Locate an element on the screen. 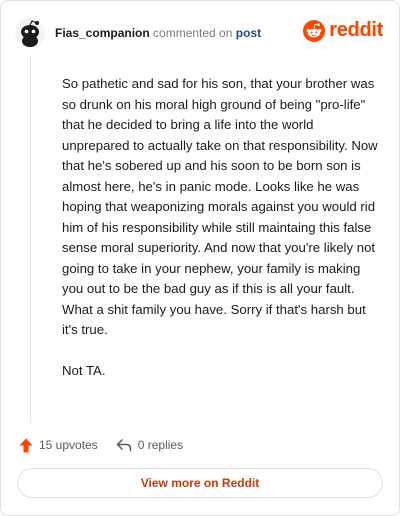  avatar is located at coordinates (30, 33).